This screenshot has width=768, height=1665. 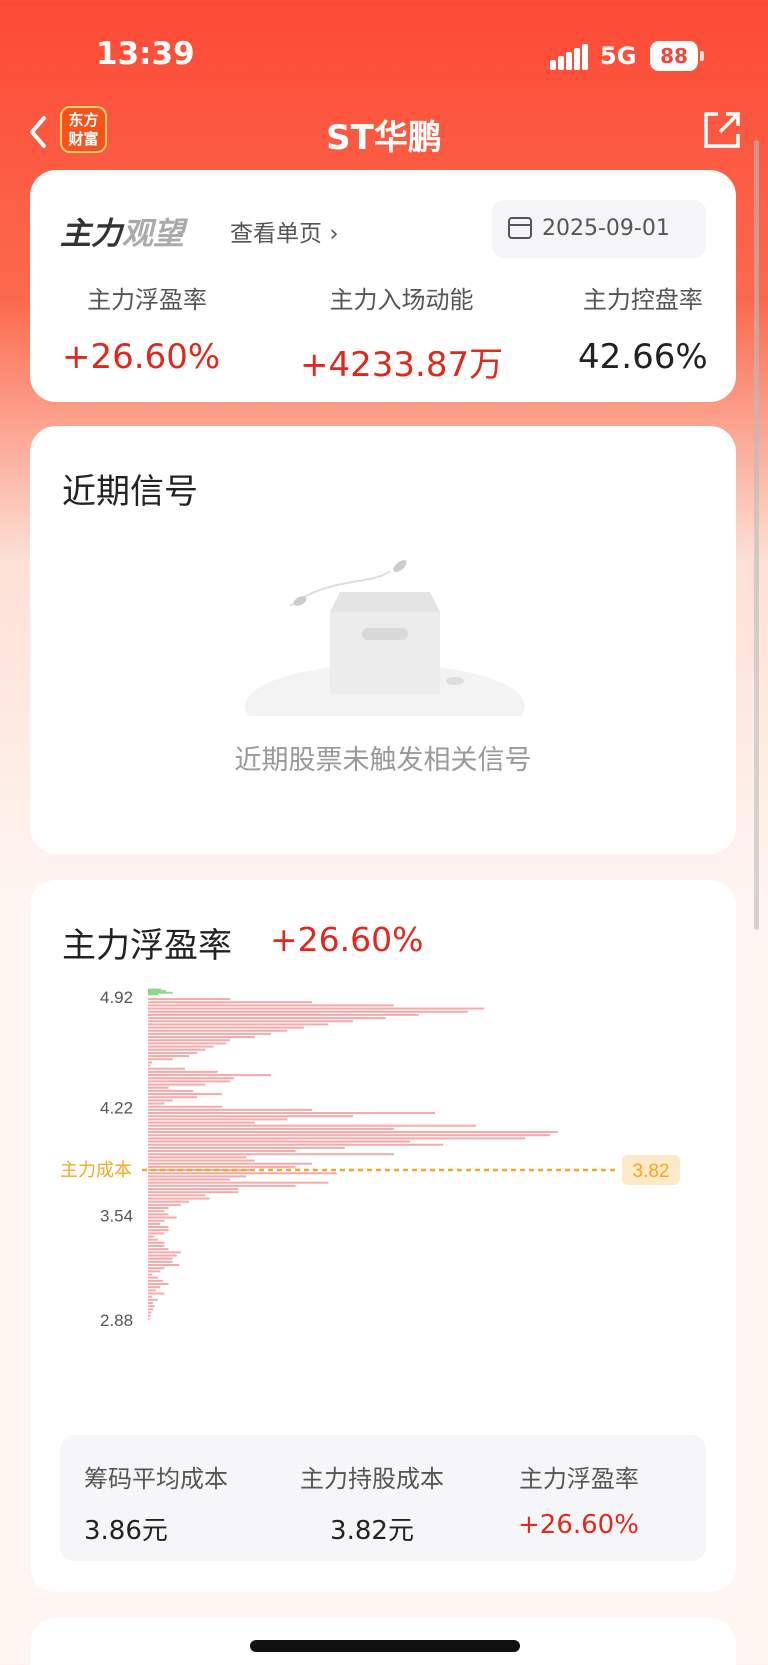 What do you see at coordinates (91, 234) in the screenshot?
I see `brand-strong: 主力` at bounding box center [91, 234].